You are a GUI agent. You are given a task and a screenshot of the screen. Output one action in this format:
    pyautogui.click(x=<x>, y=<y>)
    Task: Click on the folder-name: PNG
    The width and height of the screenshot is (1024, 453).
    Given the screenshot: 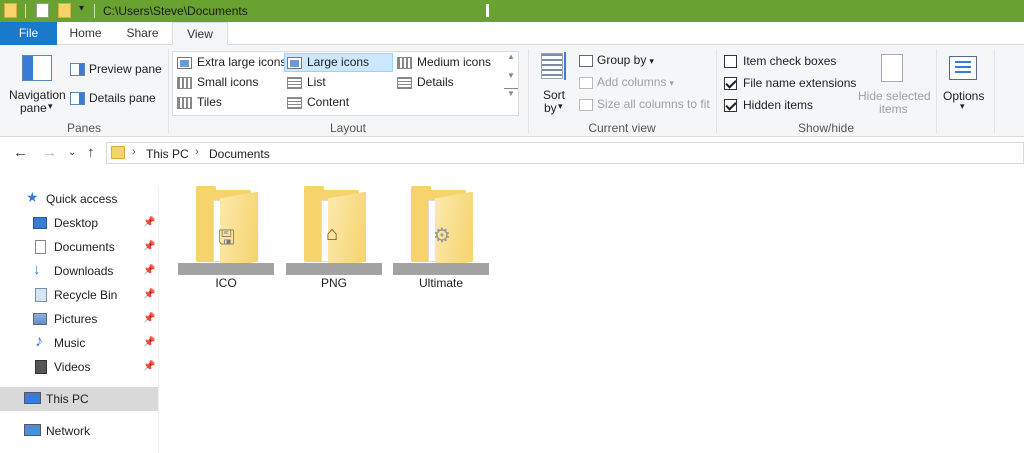 What is the action you would take?
    pyautogui.click(x=333, y=283)
    